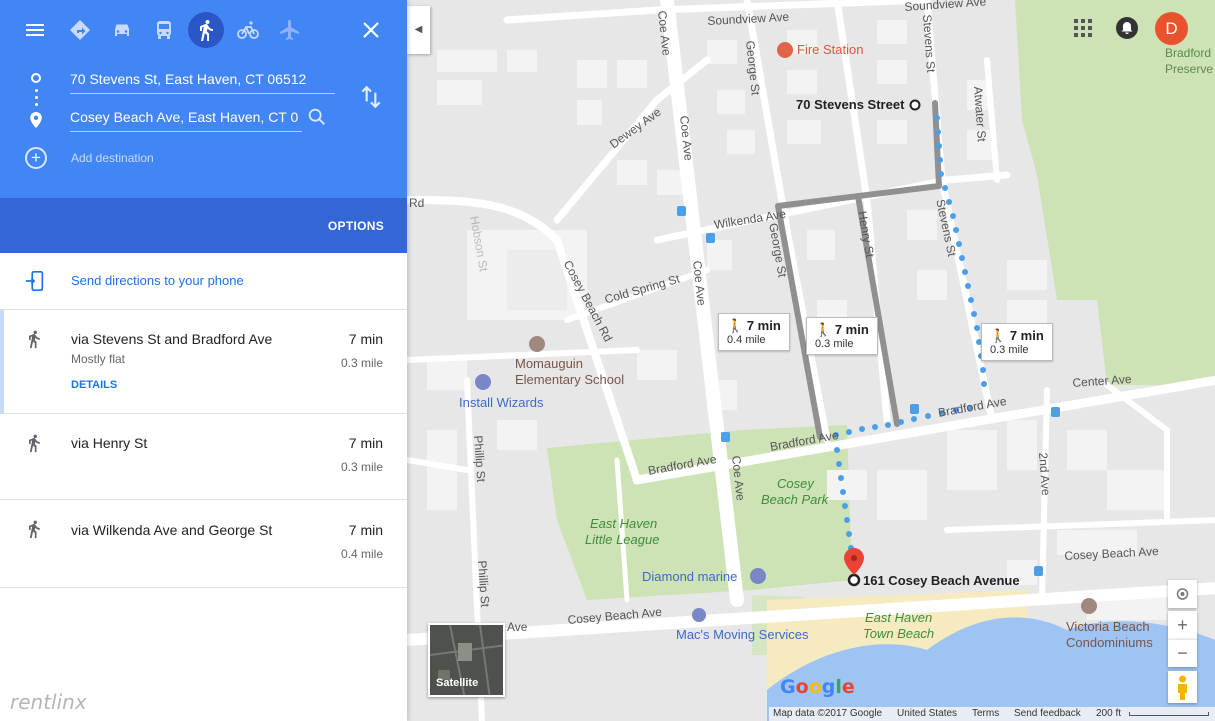 The height and width of the screenshot is (721, 1215). Describe the element at coordinates (112, 158) in the screenshot. I see `add-destination-button: Add destination` at that location.